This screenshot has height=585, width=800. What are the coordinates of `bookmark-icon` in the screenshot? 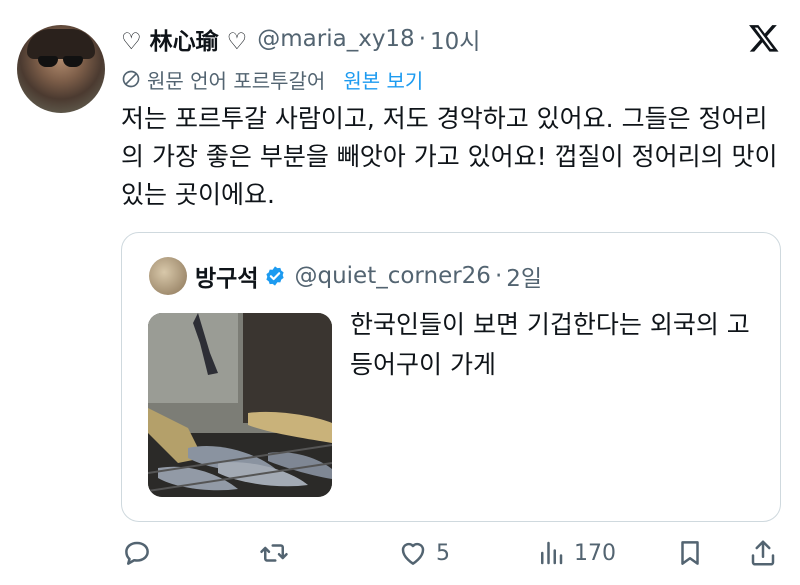 It's located at (690, 553).